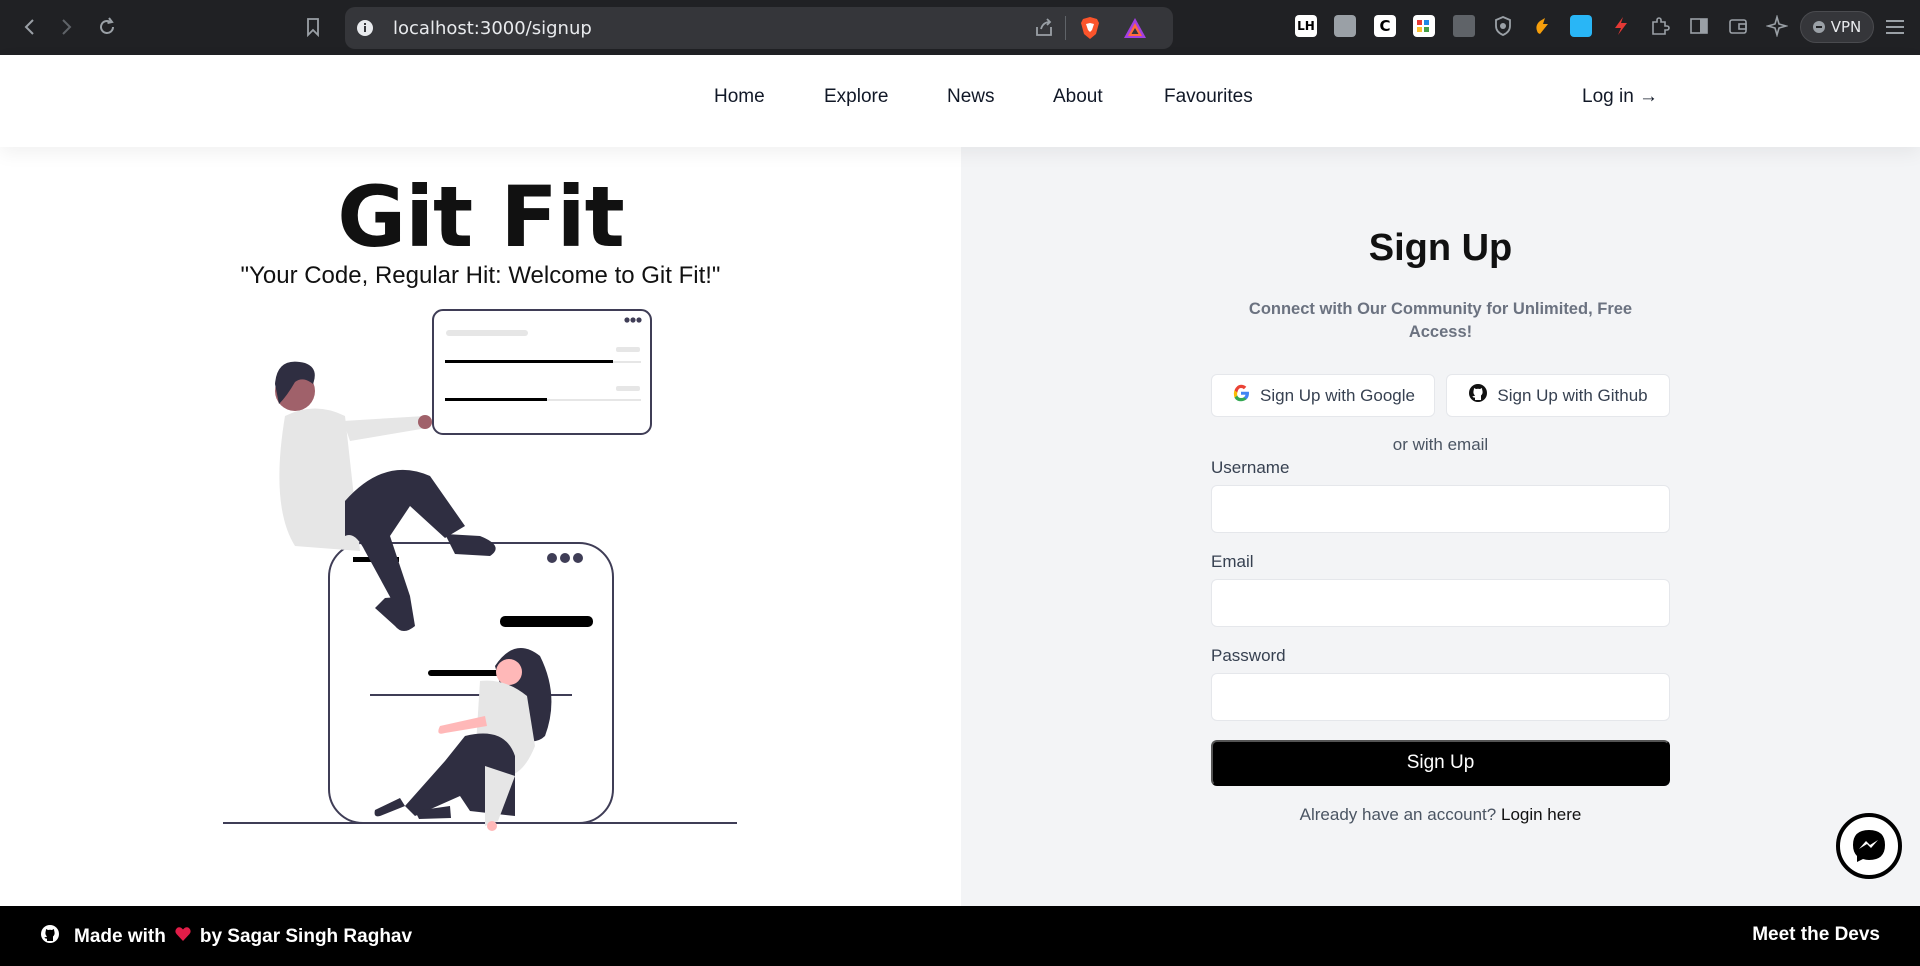 The width and height of the screenshot is (1920, 966). Describe the element at coordinates (480, 217) in the screenshot. I see `brand-title: Git Fit` at that location.